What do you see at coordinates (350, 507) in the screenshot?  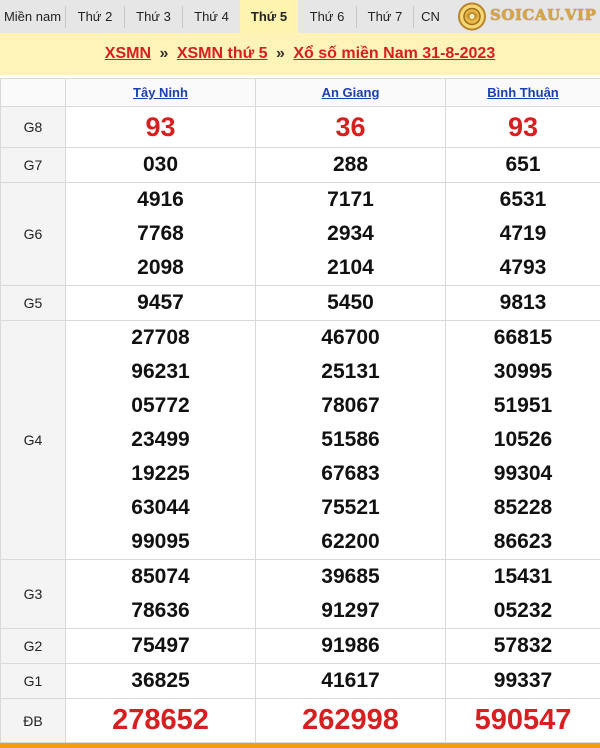 I see `prize-number: 75521` at bounding box center [350, 507].